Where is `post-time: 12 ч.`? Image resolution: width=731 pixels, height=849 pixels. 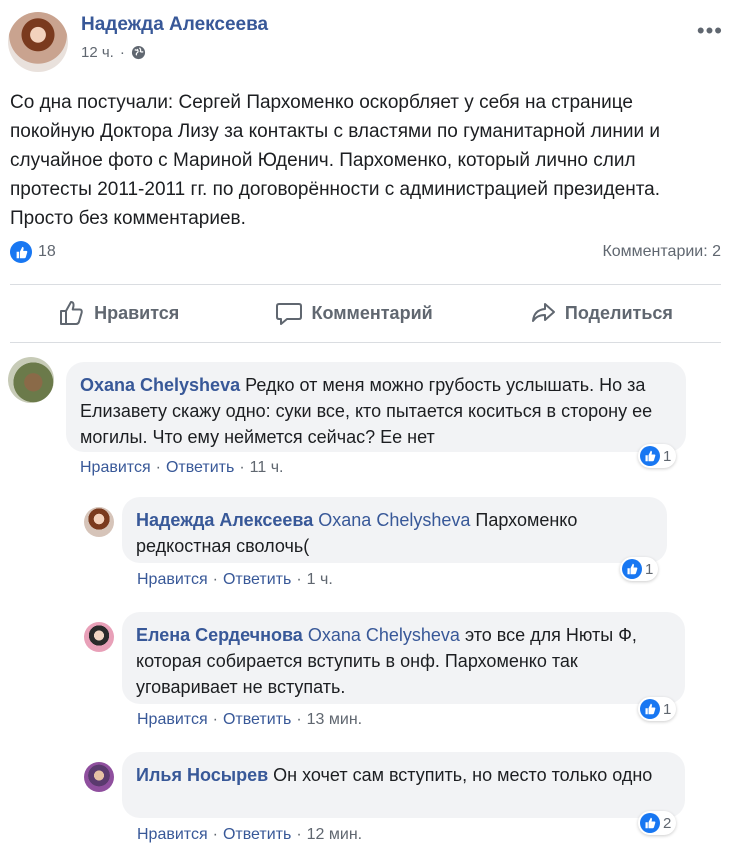 post-time: 12 ч. is located at coordinates (97, 52).